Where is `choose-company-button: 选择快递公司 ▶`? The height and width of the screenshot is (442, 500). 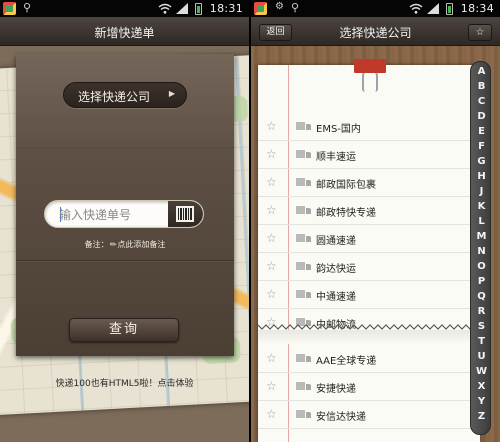 choose-company-button: 选择快递公司 ▶ is located at coordinates (125, 95).